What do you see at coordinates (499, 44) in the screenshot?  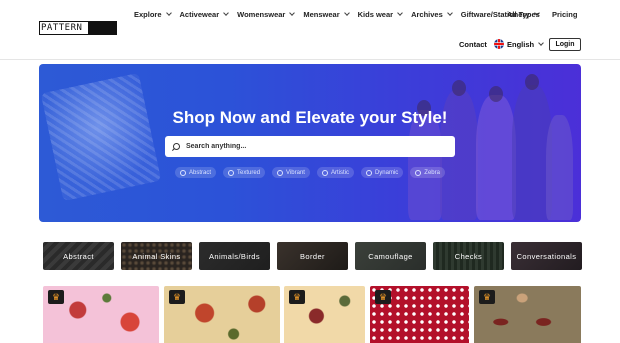 I see `uk-flag-icon` at bounding box center [499, 44].